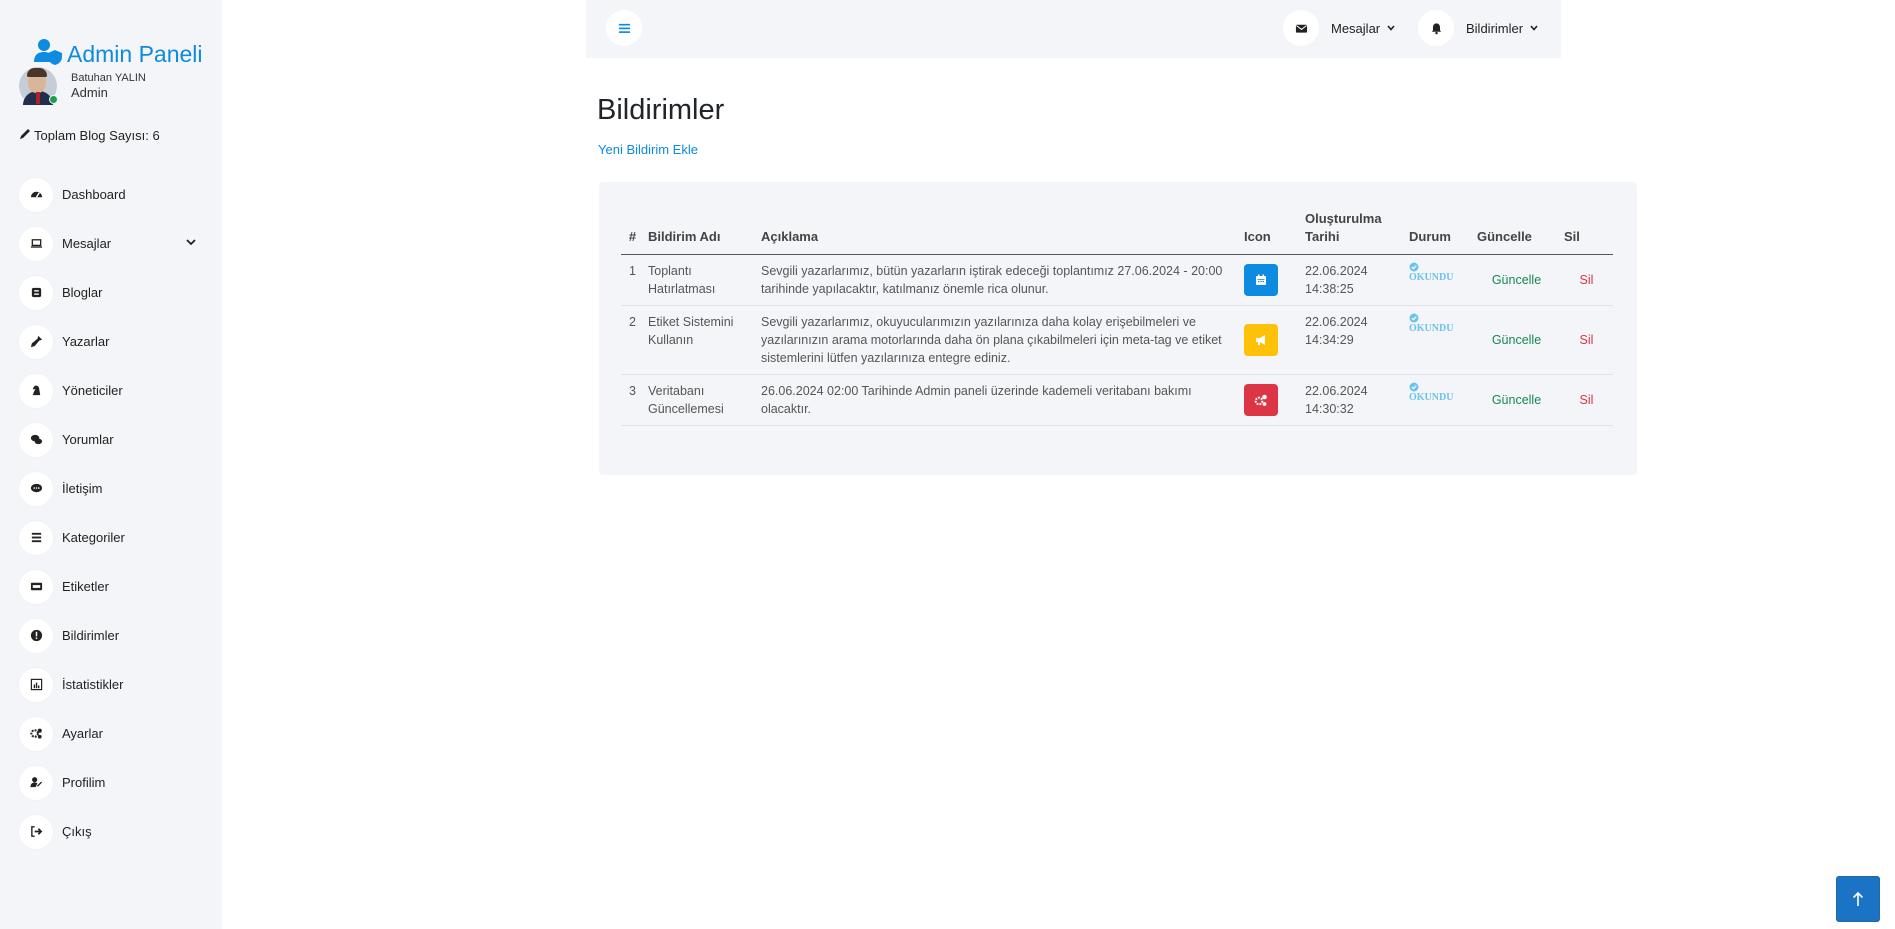 The image size is (1895, 929). Describe the element at coordinates (1353, 232) in the screenshot. I see `col-header-date: Oluşturulma Tarihi` at that location.